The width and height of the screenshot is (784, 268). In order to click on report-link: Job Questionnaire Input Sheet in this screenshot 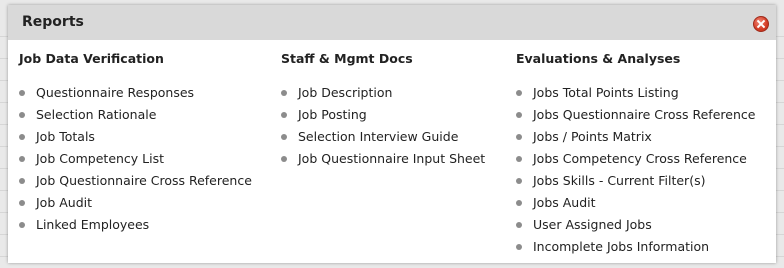, I will do `click(383, 162)`.